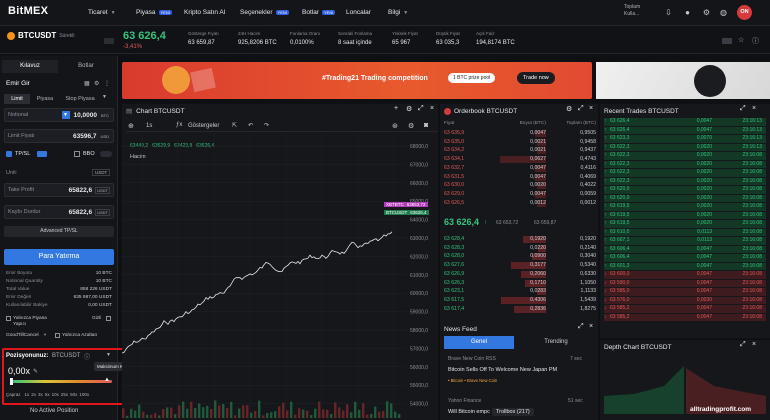 Image resolution: width=770 pixels, height=420 pixels. What do you see at coordinates (204, 12) in the screenshot?
I see `nav-item-kripto: Kripto Satın Al` at bounding box center [204, 12].